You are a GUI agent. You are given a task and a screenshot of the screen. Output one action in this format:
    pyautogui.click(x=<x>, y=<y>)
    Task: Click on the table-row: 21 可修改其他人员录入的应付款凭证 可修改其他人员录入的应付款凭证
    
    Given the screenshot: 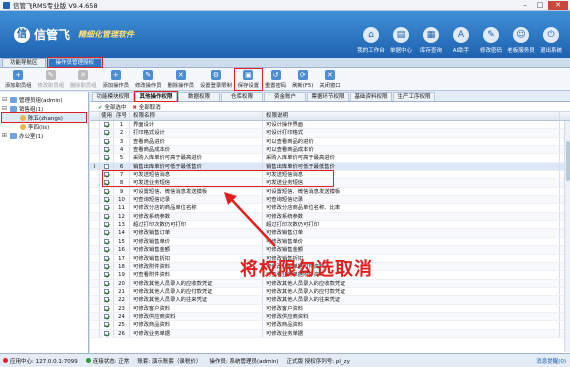 What is the action you would take?
    pyautogui.click(x=330, y=292)
    